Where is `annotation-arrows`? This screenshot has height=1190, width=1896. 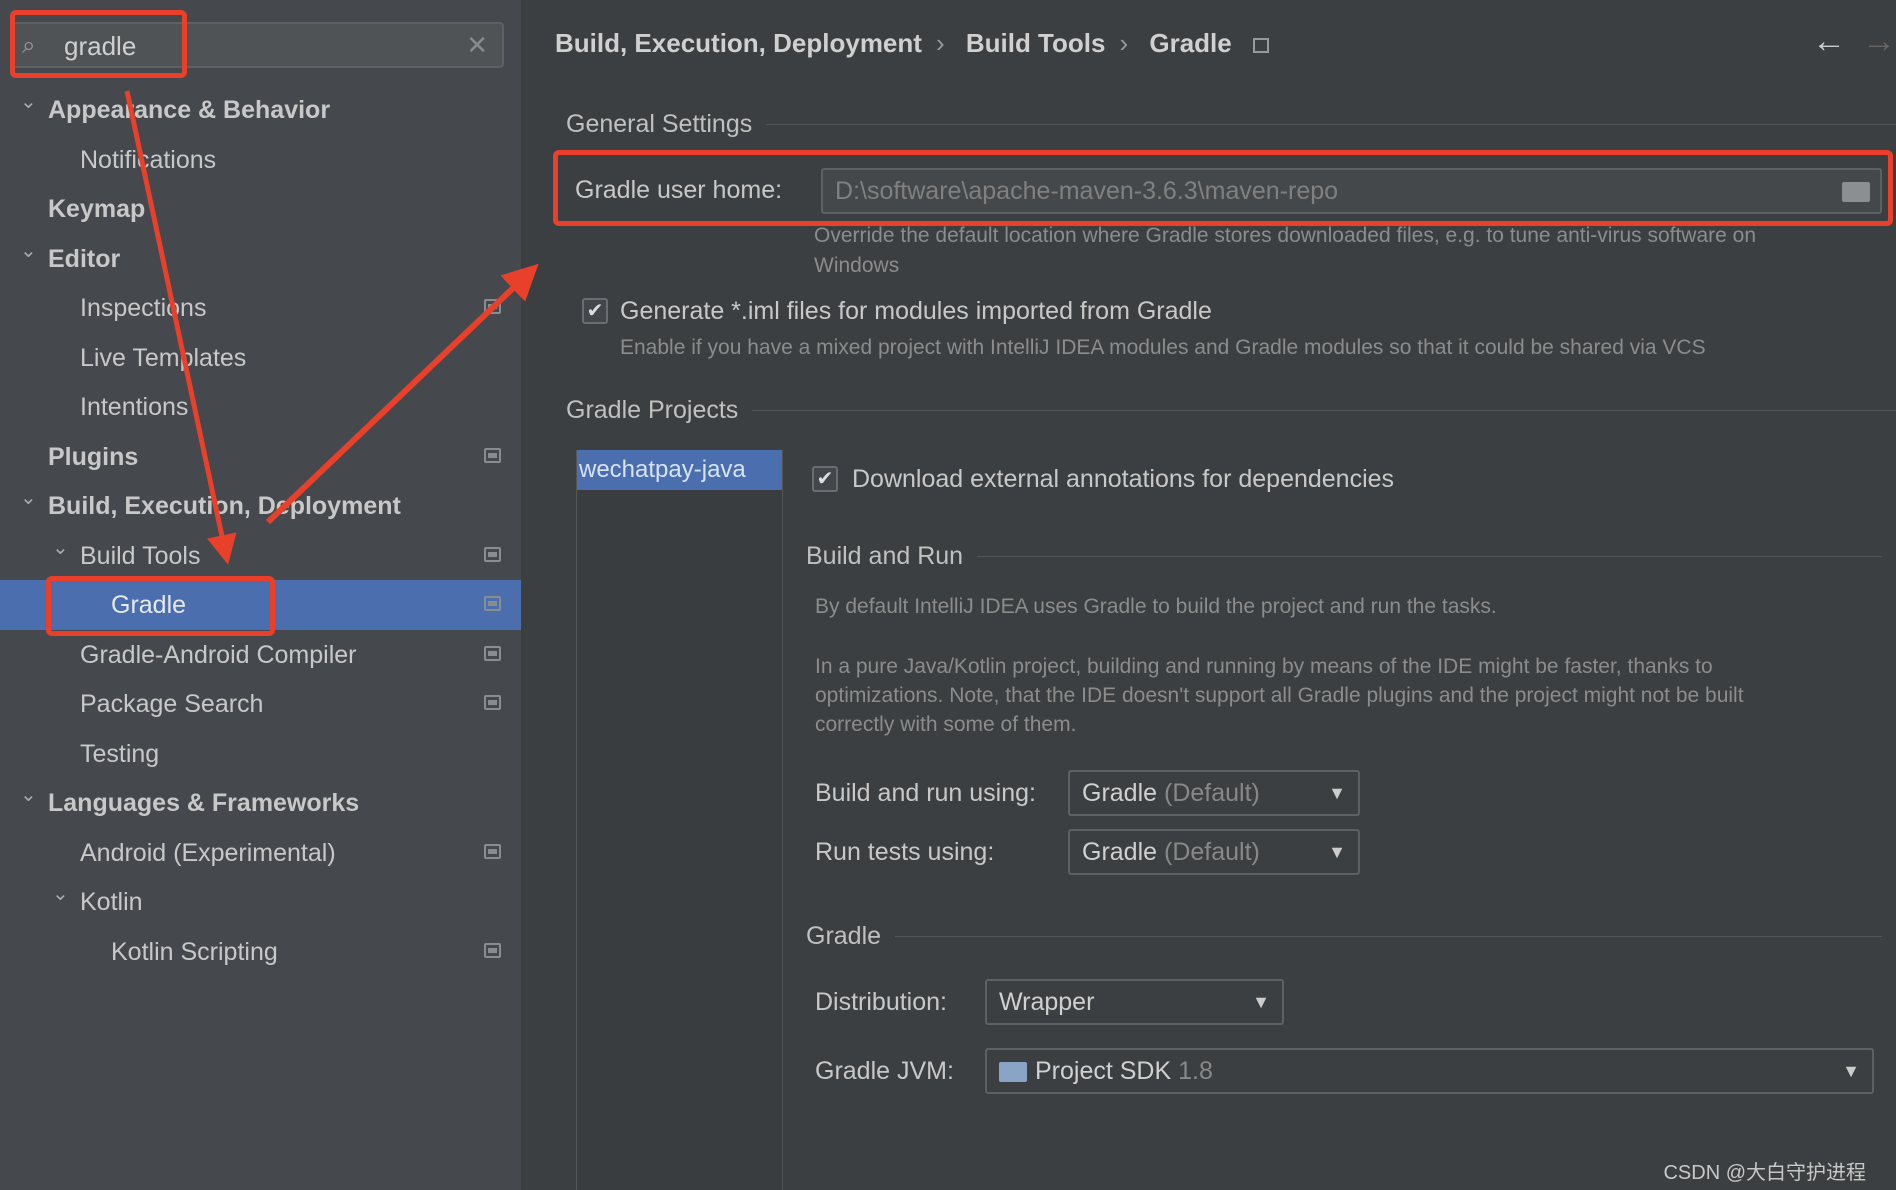 annotation-arrows is located at coordinates (331, 327).